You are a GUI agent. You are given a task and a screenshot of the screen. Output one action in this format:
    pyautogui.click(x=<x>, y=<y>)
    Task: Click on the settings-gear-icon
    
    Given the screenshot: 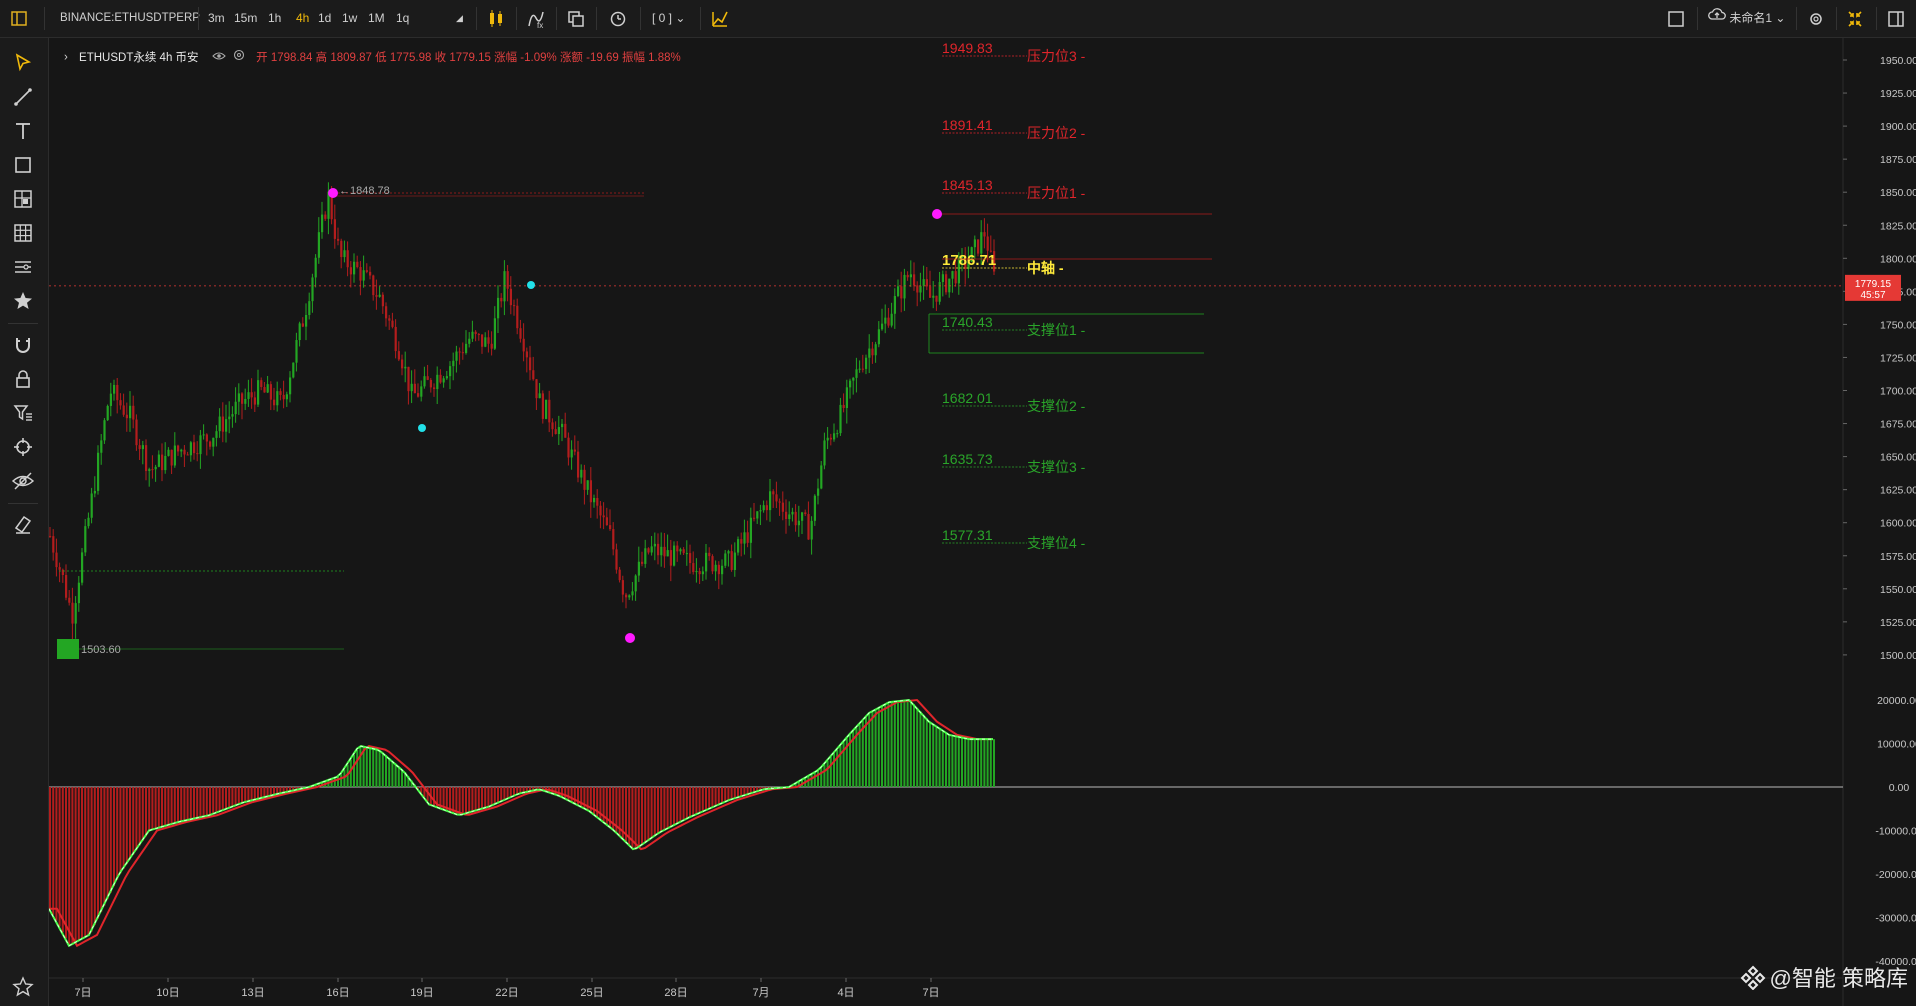 What is the action you would take?
    pyautogui.click(x=1816, y=18)
    